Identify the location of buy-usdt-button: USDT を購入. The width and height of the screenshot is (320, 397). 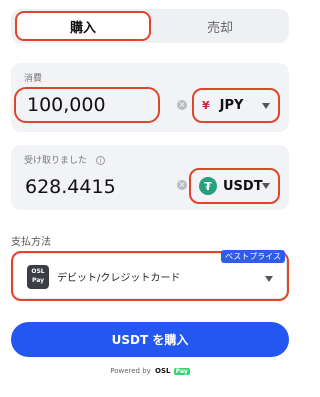
(150, 339).